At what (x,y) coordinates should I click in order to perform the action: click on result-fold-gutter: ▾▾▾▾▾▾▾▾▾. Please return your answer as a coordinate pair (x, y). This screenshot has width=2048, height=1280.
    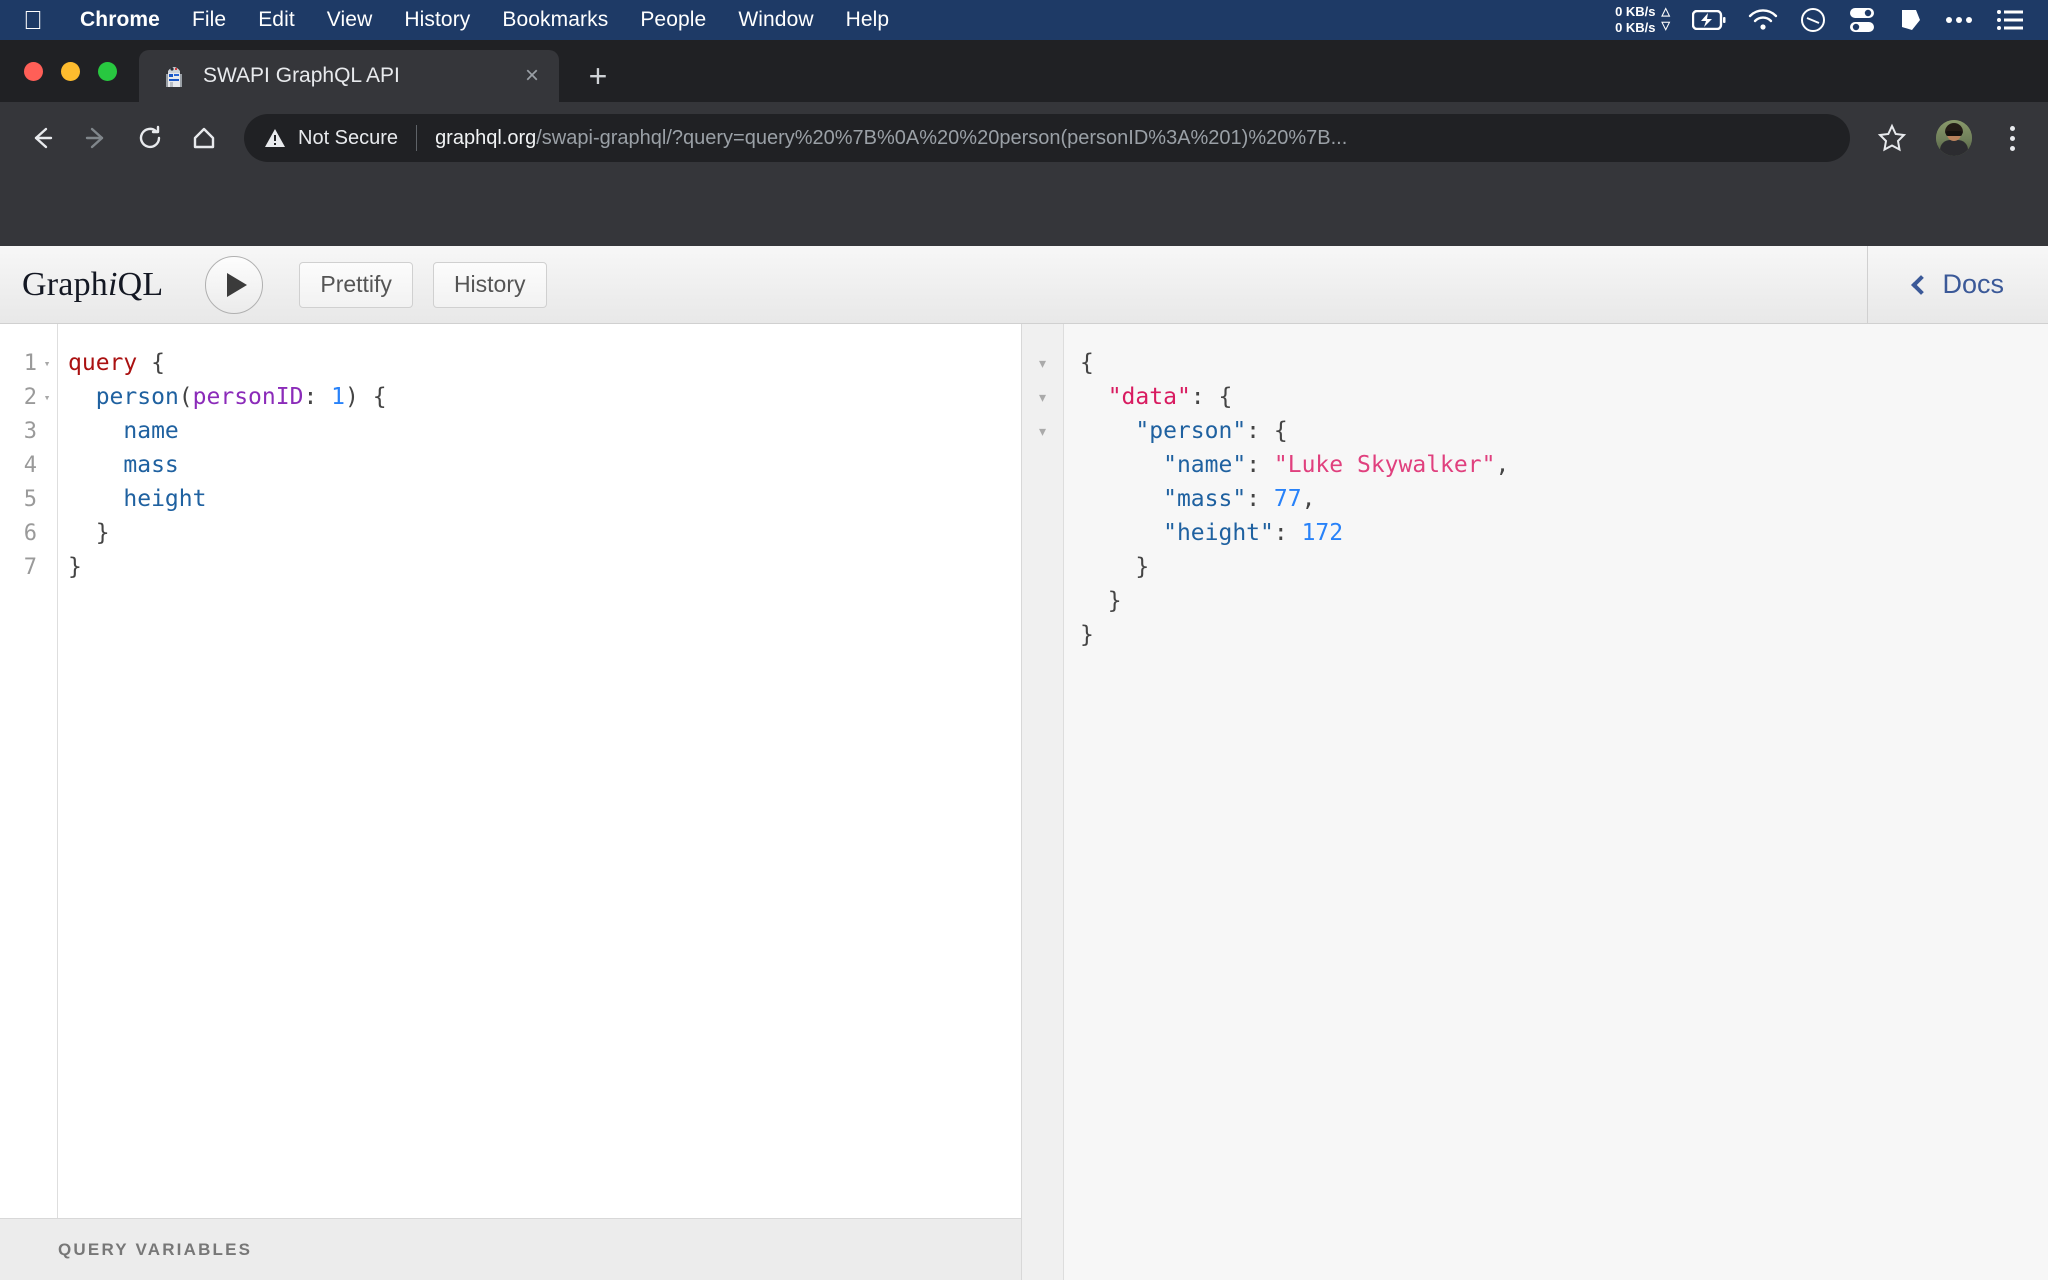
    Looking at the image, I should click on (1043, 802).